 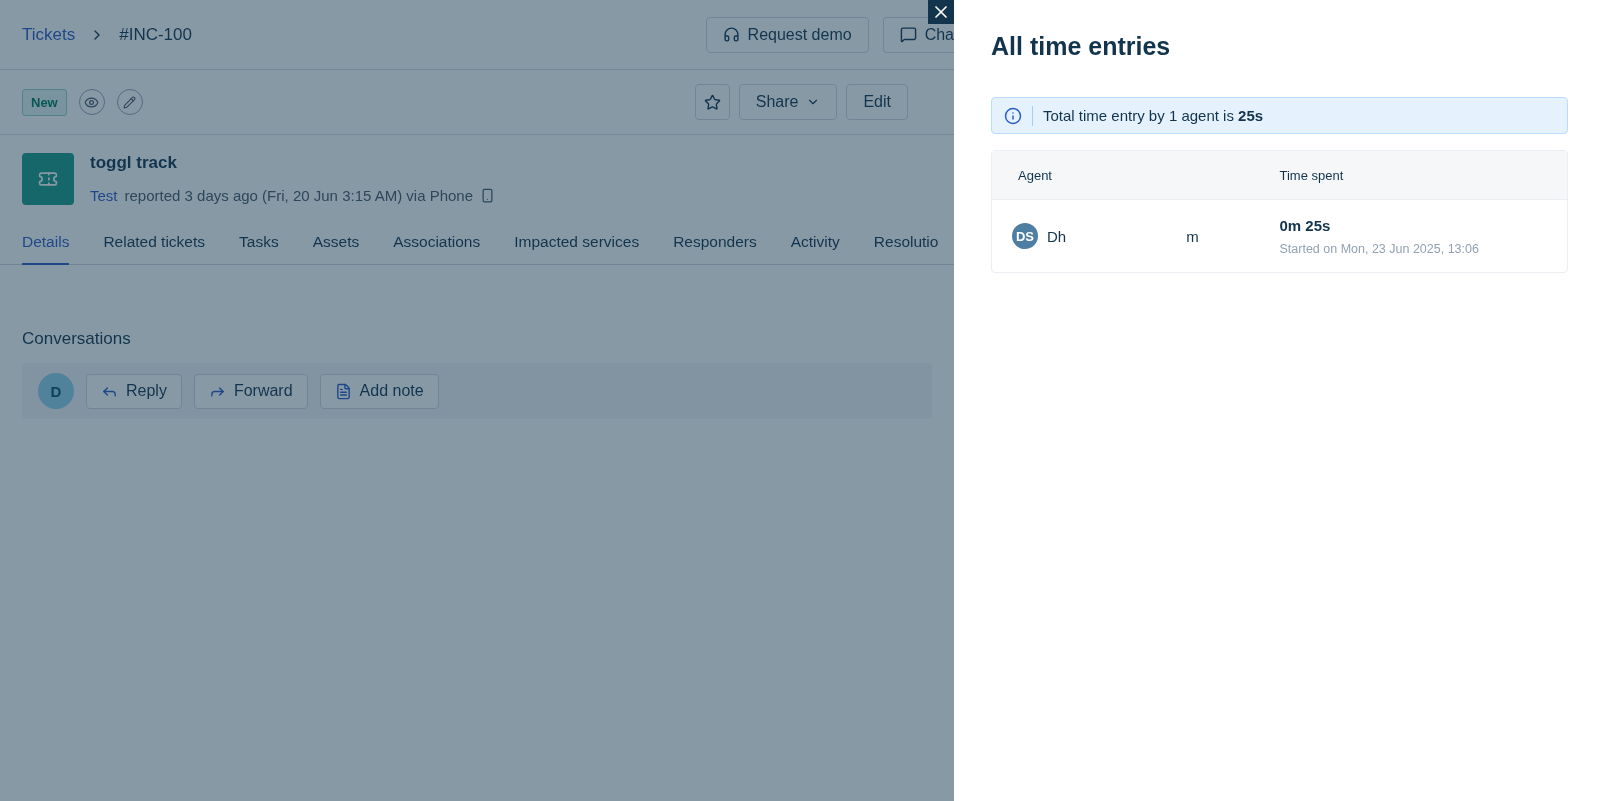 What do you see at coordinates (46, 242) in the screenshot?
I see `tab: Details` at bounding box center [46, 242].